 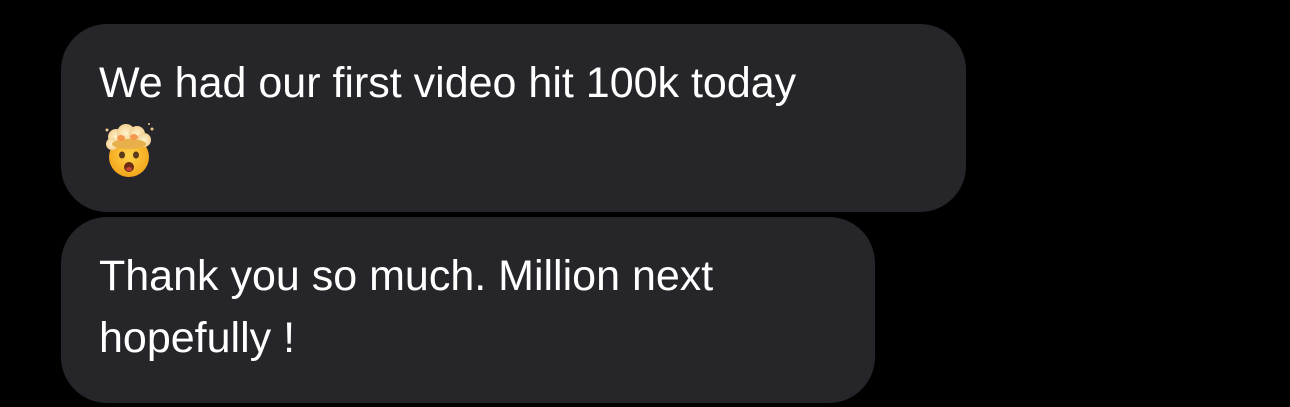 What do you see at coordinates (129, 150) in the screenshot?
I see `exploding-head-icon` at bounding box center [129, 150].